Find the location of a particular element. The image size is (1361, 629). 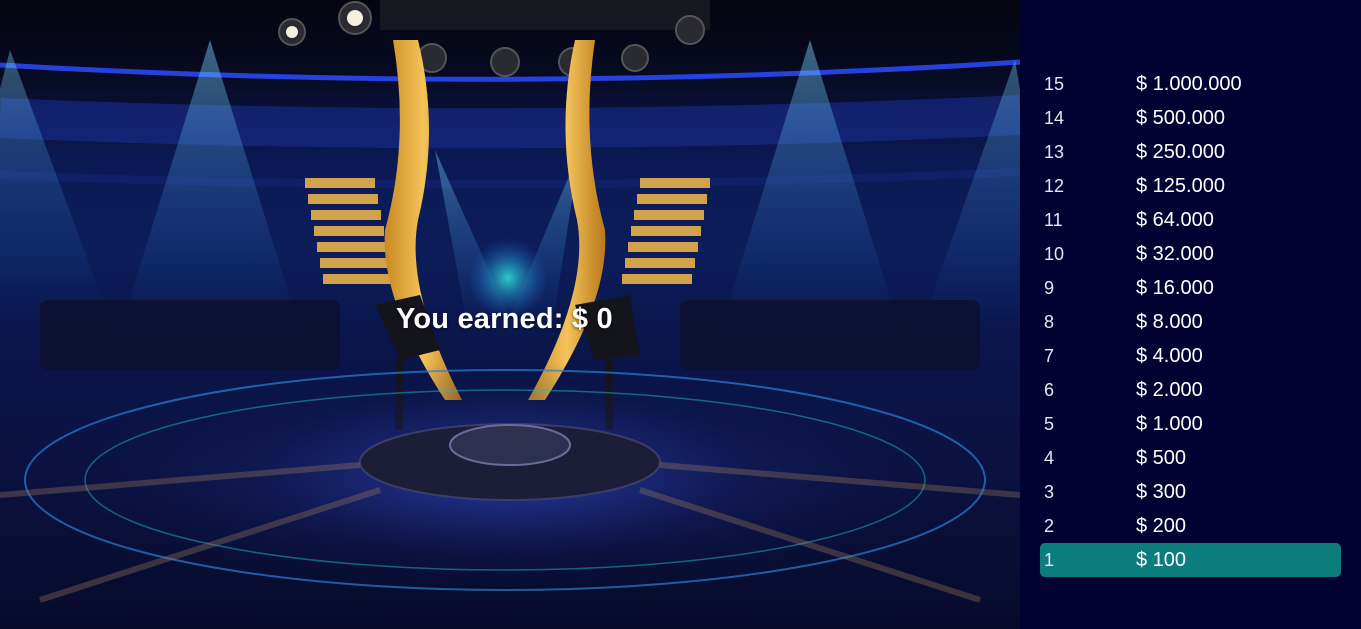

prize-level-amount: $ 500.000 is located at coordinates (1180, 117).